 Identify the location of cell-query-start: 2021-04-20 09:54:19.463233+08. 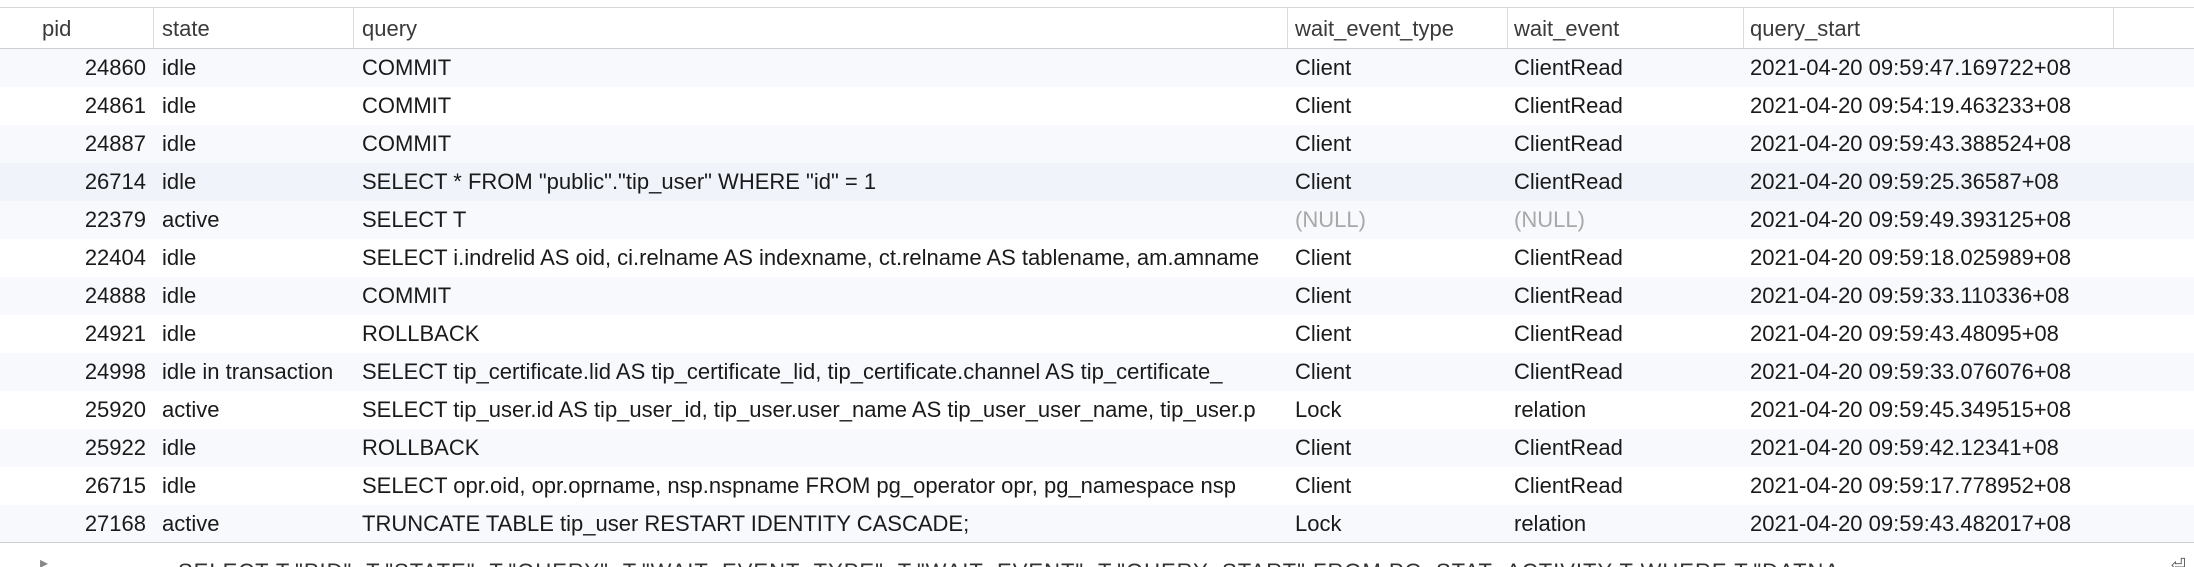
(1931, 106).